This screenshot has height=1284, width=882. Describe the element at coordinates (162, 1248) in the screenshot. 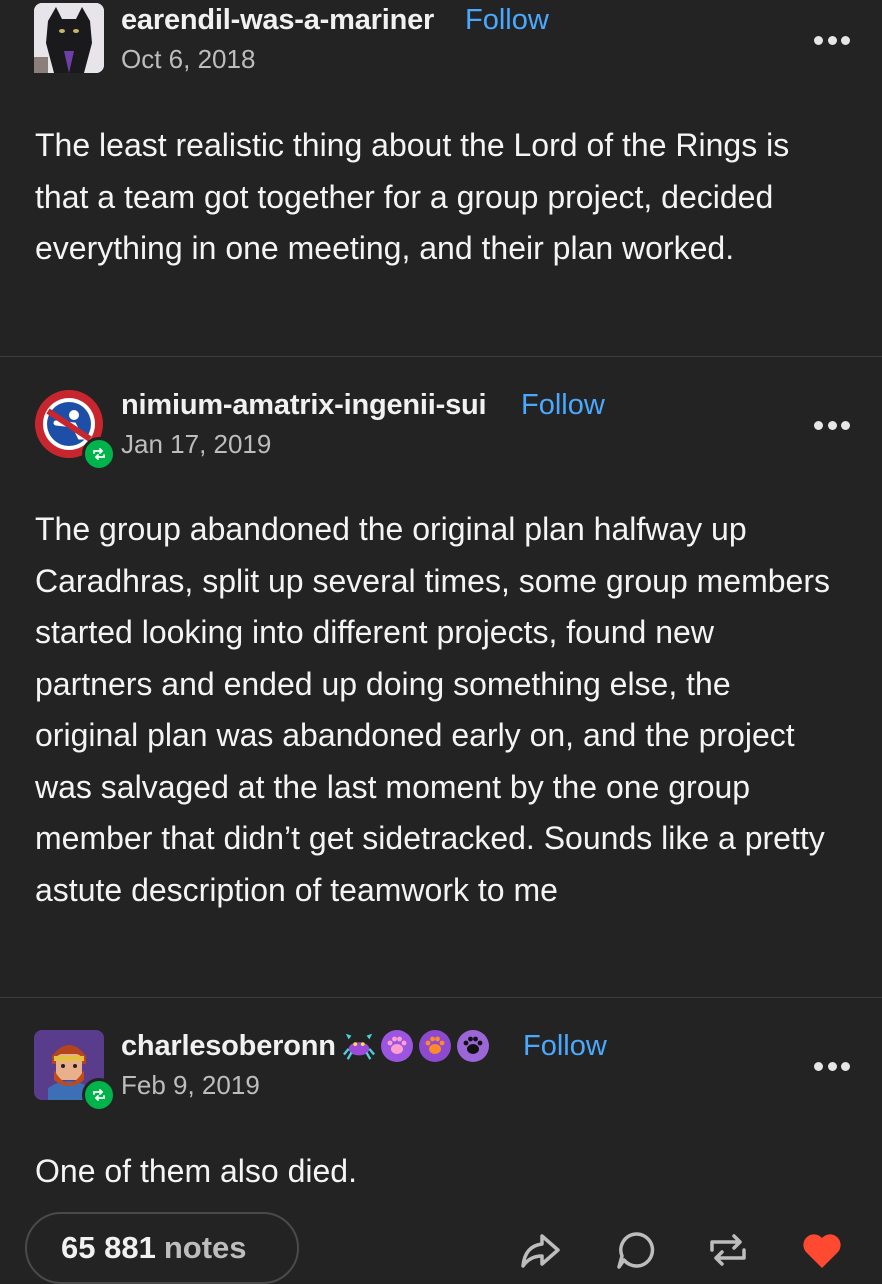

I see `notes-button: 65 881 notes` at that location.